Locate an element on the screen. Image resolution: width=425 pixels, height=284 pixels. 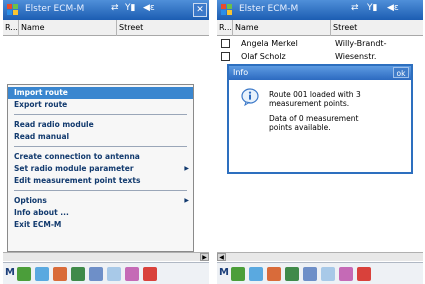
dialog-message-line: measurement points. is located at coordinates (309, 103).